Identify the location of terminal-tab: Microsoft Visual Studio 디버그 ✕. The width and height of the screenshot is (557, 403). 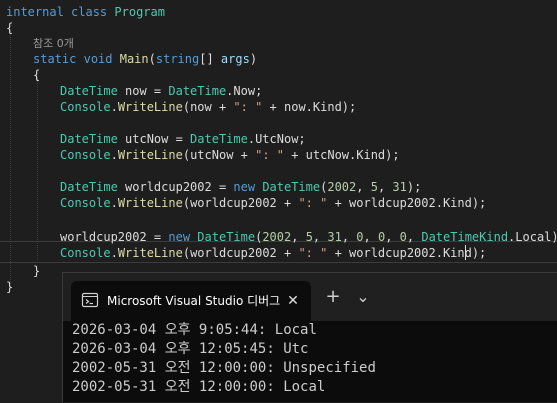
(191, 301).